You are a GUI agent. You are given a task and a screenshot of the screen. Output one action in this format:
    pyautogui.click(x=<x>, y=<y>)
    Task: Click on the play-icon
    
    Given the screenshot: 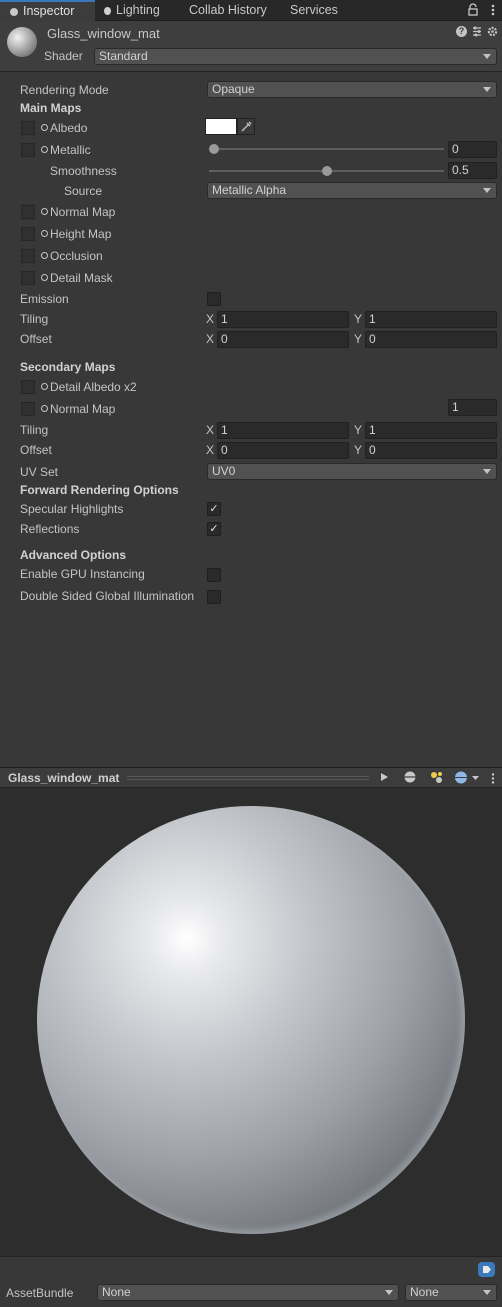 What is the action you would take?
    pyautogui.click(x=384, y=779)
    